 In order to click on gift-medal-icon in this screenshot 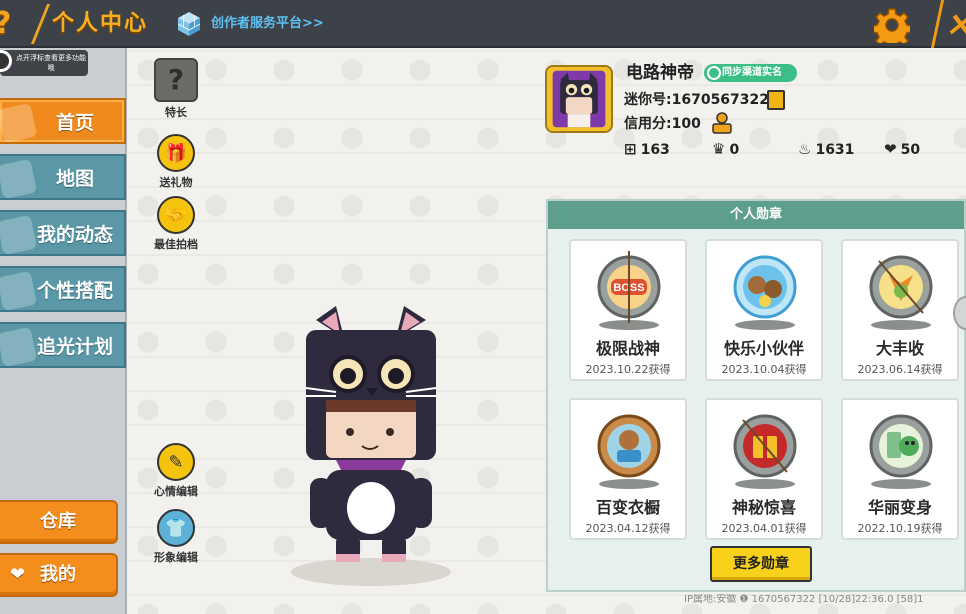, I will do `click(765, 451)`.